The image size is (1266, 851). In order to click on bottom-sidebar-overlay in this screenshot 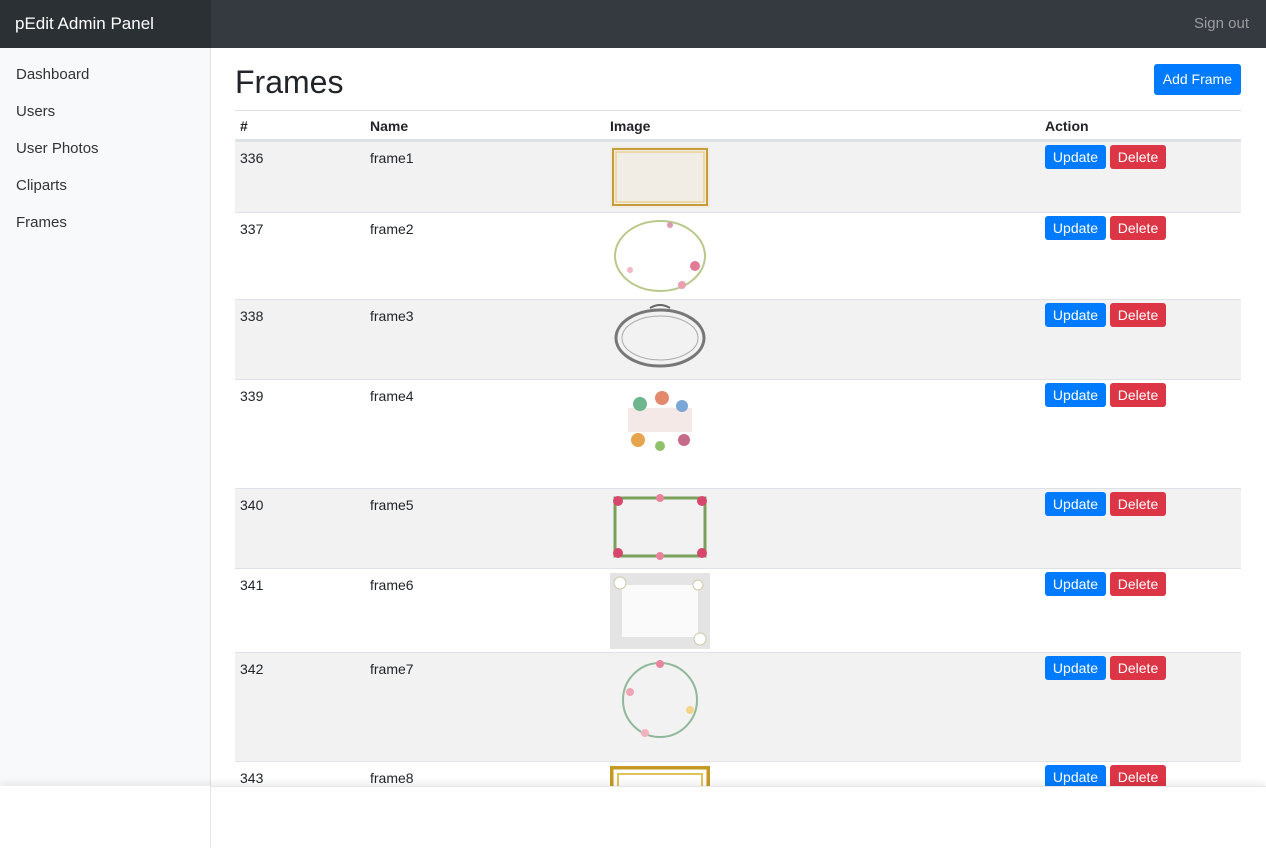, I will do `click(105, 817)`.